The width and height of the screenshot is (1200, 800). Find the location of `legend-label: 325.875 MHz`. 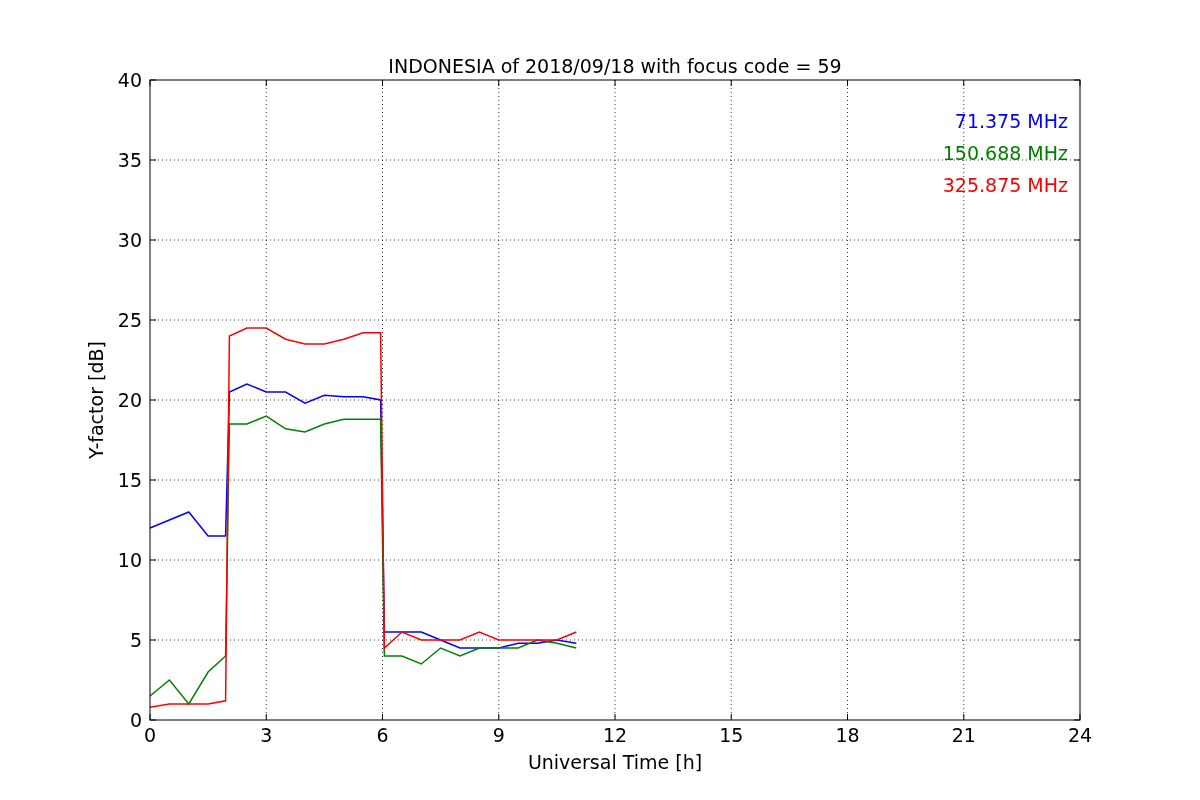

legend-label: 325.875 MHz is located at coordinates (1005, 185).